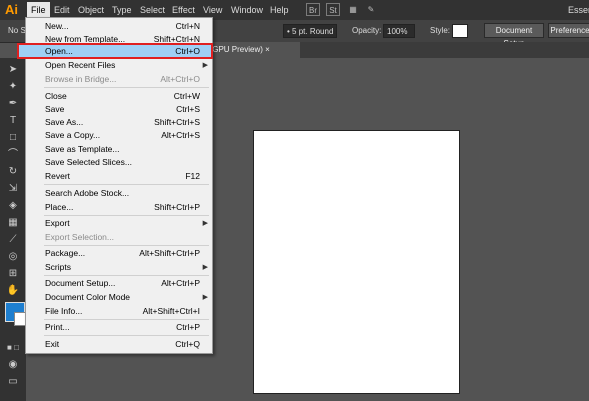 The height and width of the screenshot is (401, 589). What do you see at coordinates (13, 154) in the screenshot?
I see `paintbrush-tool-icon: ⌒` at bounding box center [13, 154].